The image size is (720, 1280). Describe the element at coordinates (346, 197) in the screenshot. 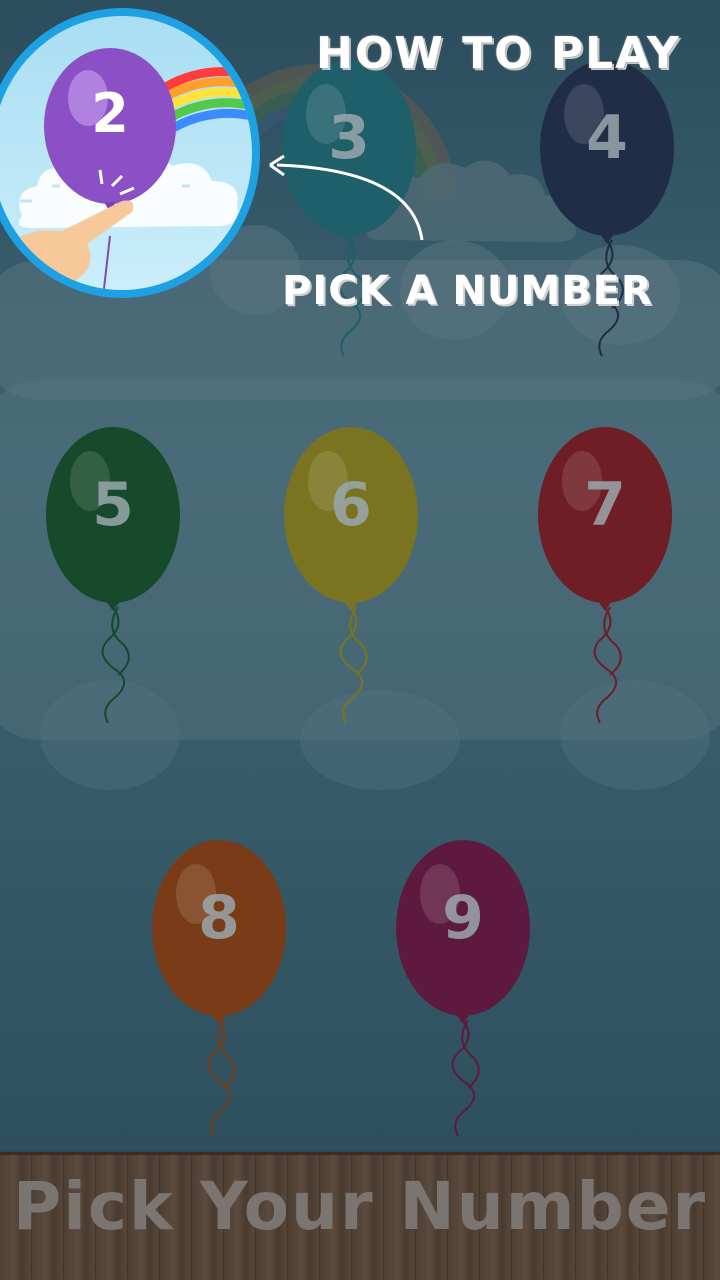

I see `curved-arrow-icon` at that location.